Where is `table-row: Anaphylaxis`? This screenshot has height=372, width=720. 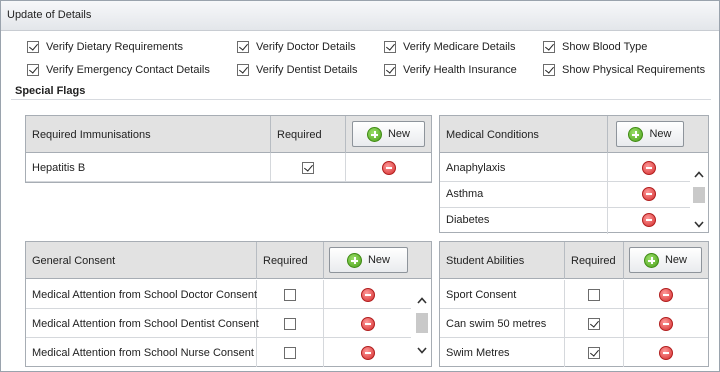 table-row: Anaphylaxis is located at coordinates (565, 167).